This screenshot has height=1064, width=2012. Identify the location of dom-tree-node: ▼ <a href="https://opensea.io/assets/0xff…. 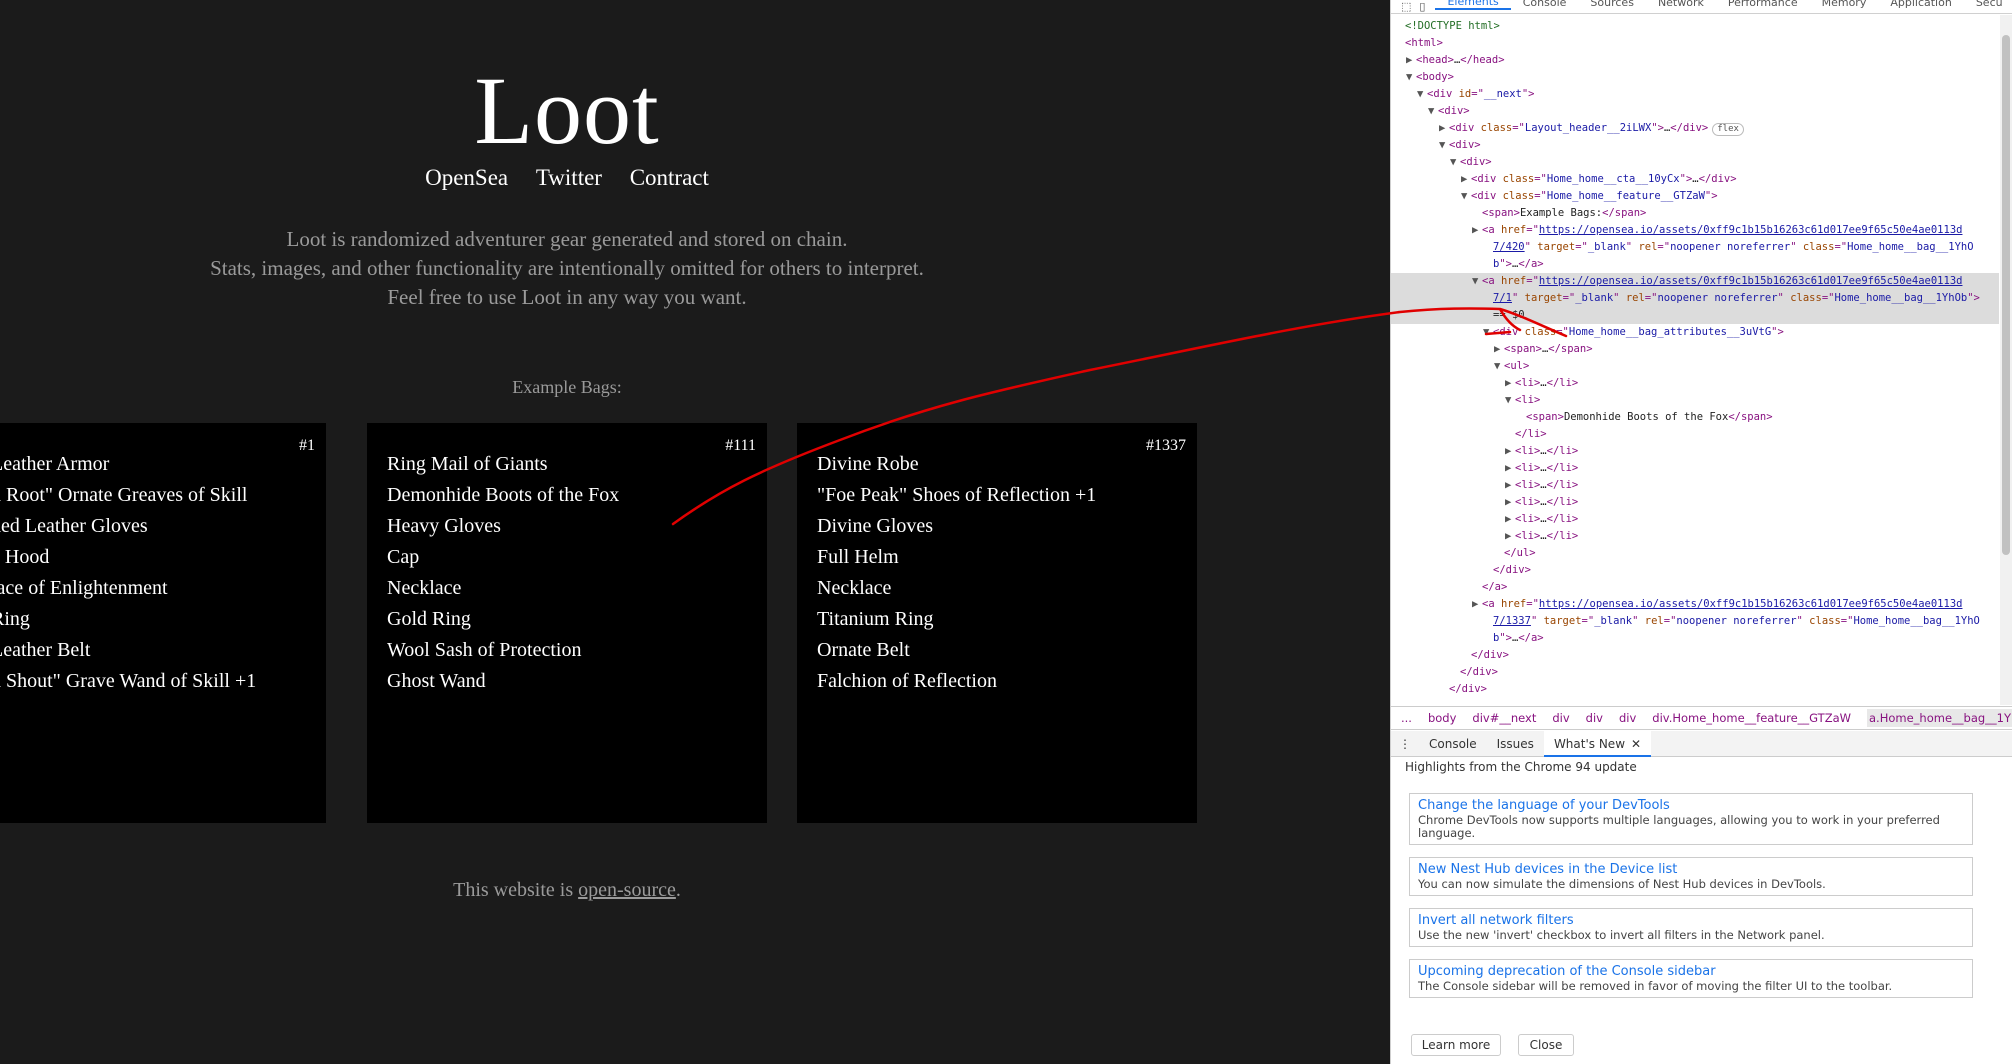
(1717, 281).